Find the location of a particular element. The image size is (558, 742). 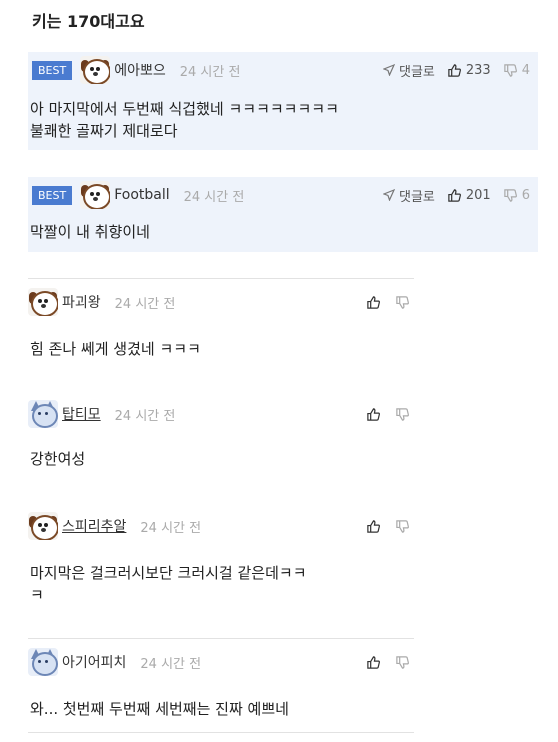

like-button: 201 is located at coordinates (469, 195).